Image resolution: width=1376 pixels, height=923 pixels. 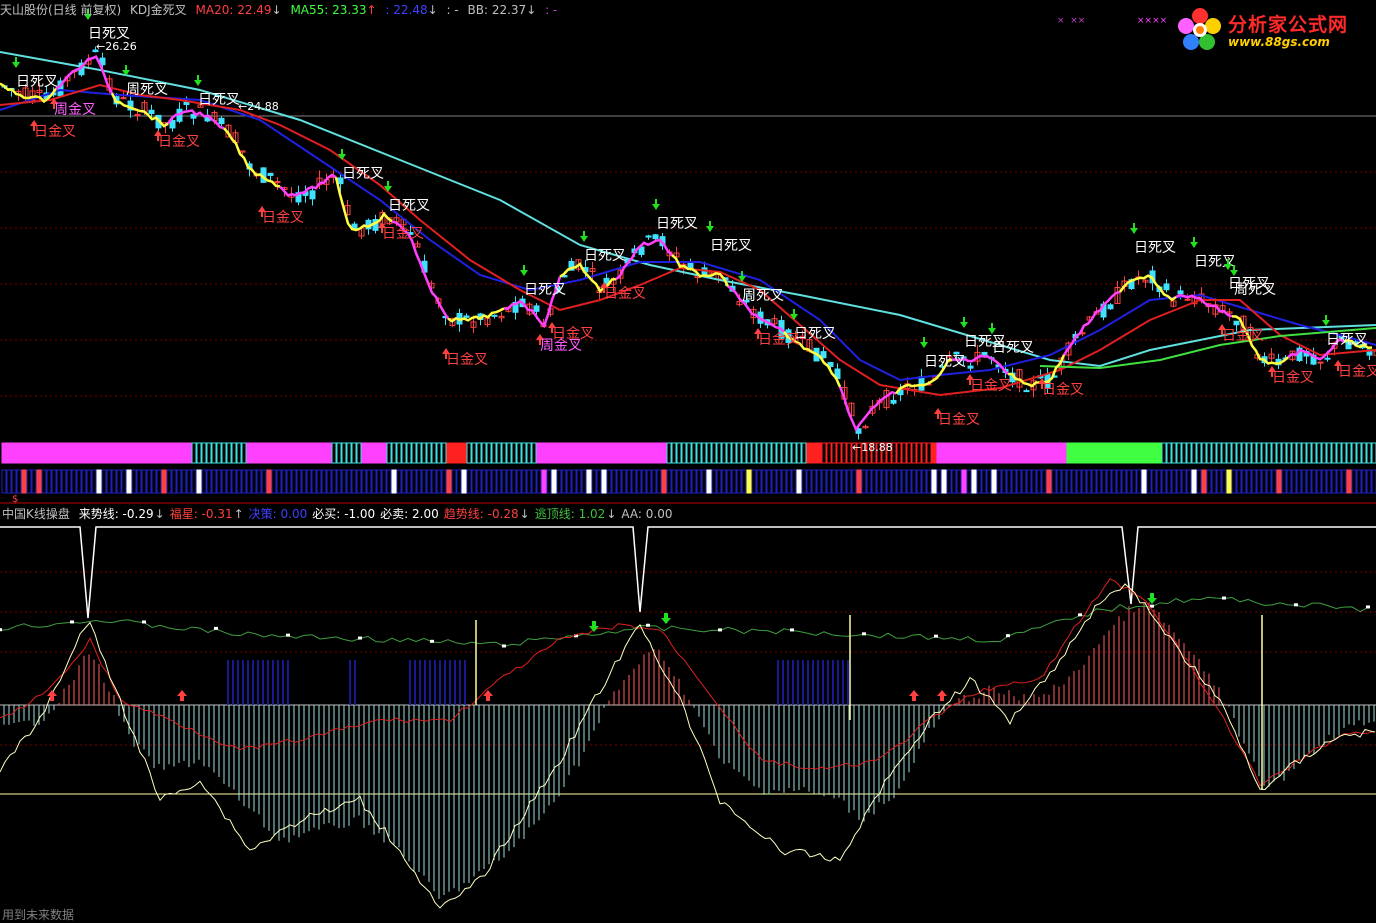 I want to click on mid-arrow-icon: ↓, so click(x=432, y=10).